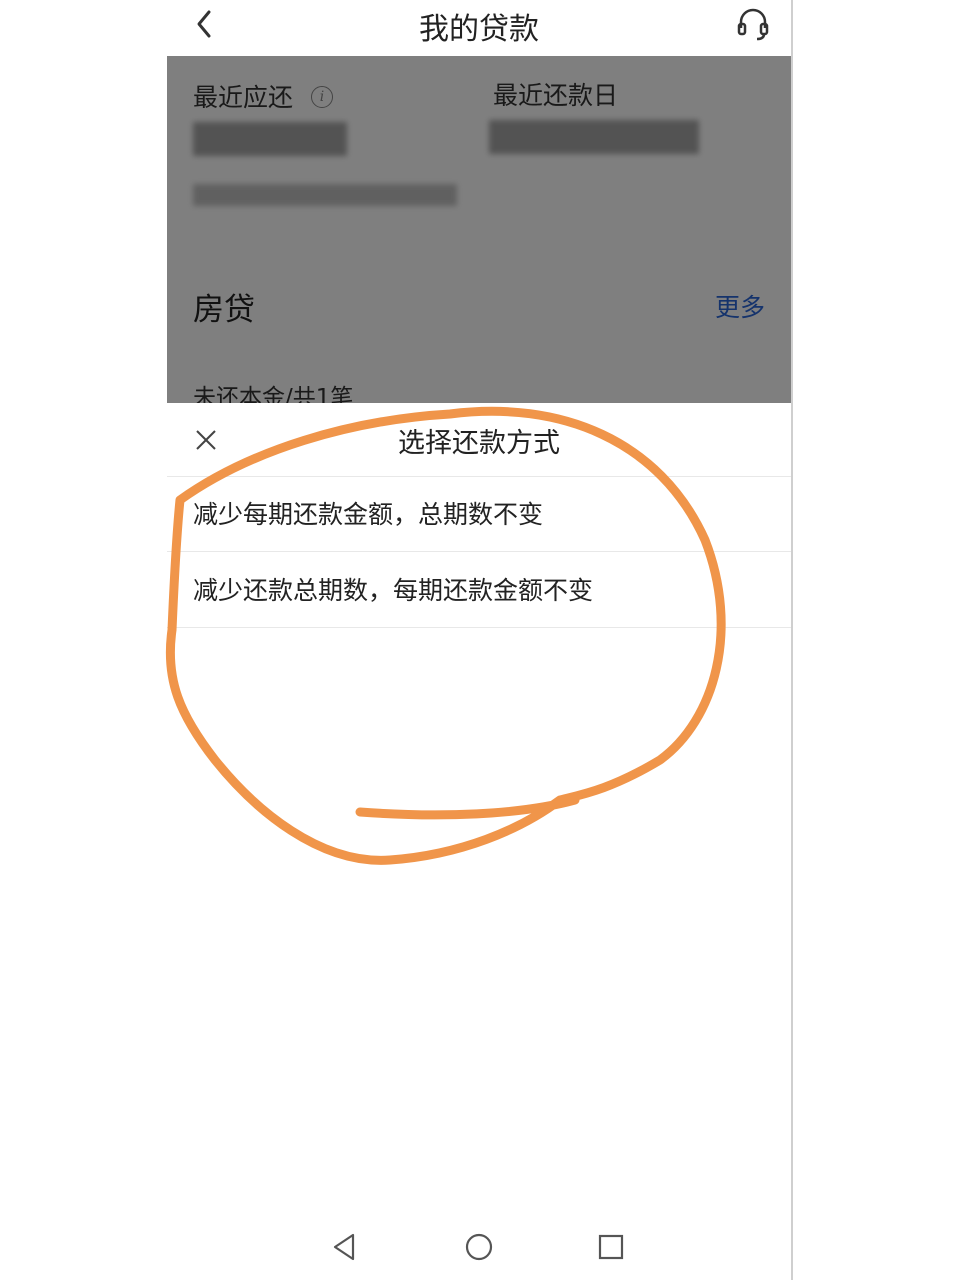 The image size is (960, 1280). I want to click on circle-home-icon, so click(479, 1247).